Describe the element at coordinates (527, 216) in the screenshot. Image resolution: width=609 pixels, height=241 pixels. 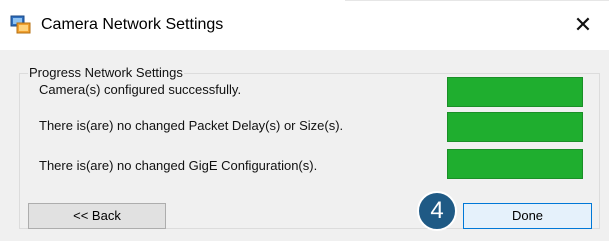
I see `done-button: Done` at that location.